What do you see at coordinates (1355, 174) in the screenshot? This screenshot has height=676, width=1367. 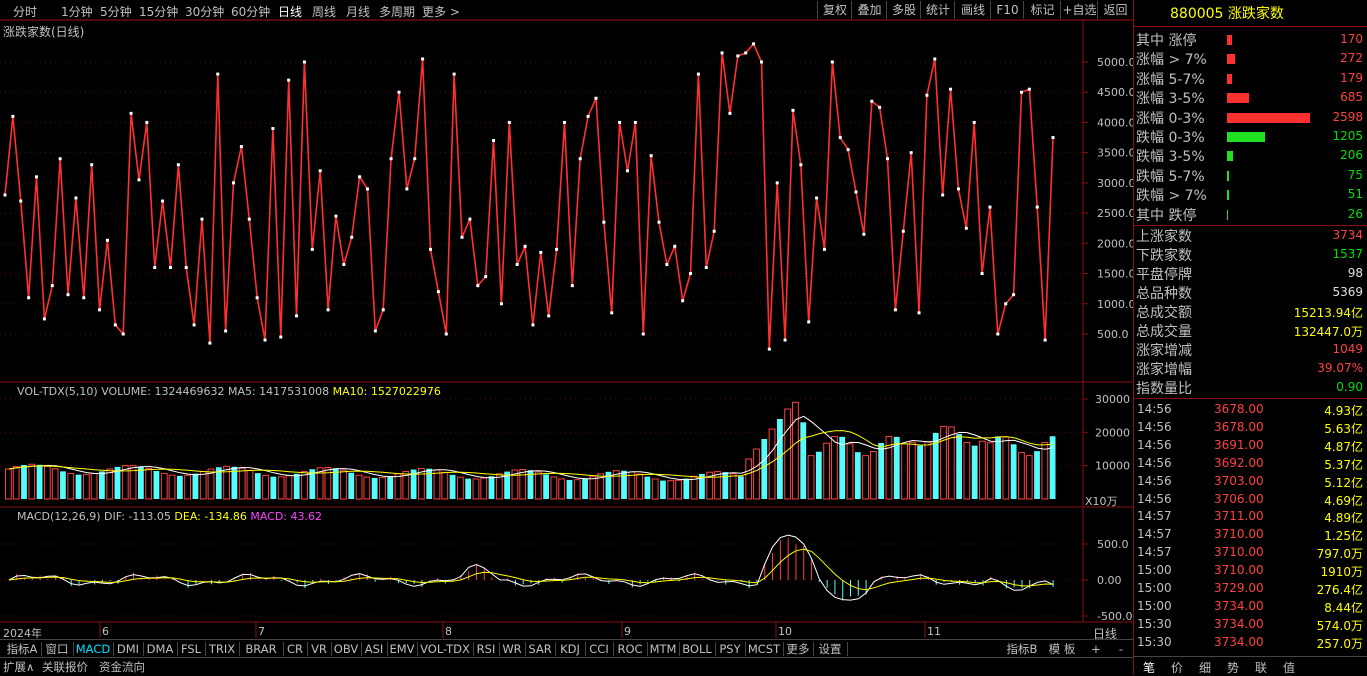 I see `dist-value-7: 75` at bounding box center [1355, 174].